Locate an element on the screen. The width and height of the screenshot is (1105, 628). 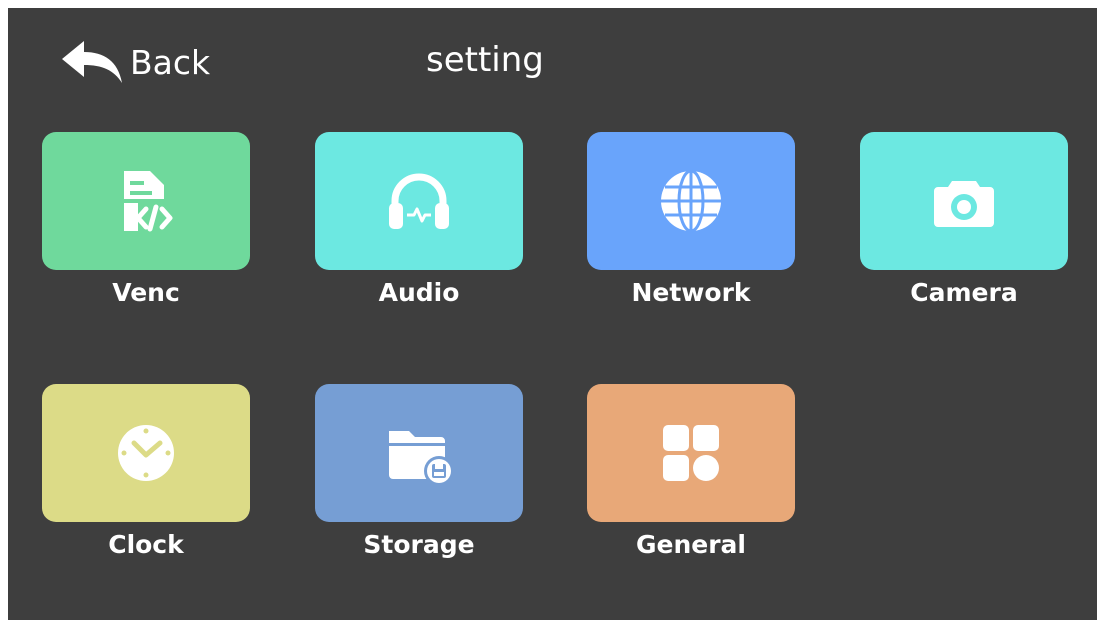
network-tile-box is located at coordinates (691, 201).